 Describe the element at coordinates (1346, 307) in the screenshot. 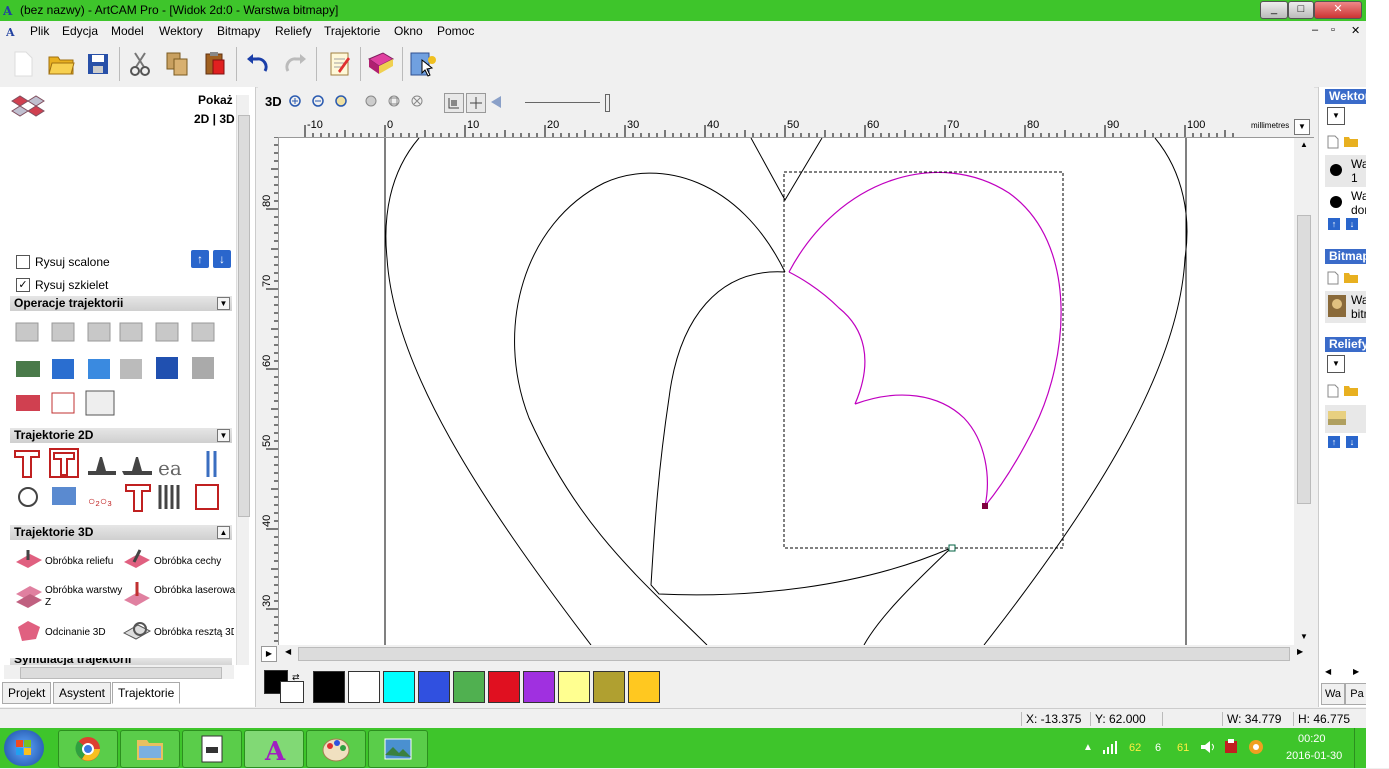

I see `bitmap-layer-row: Warstwa bitmapy` at that location.